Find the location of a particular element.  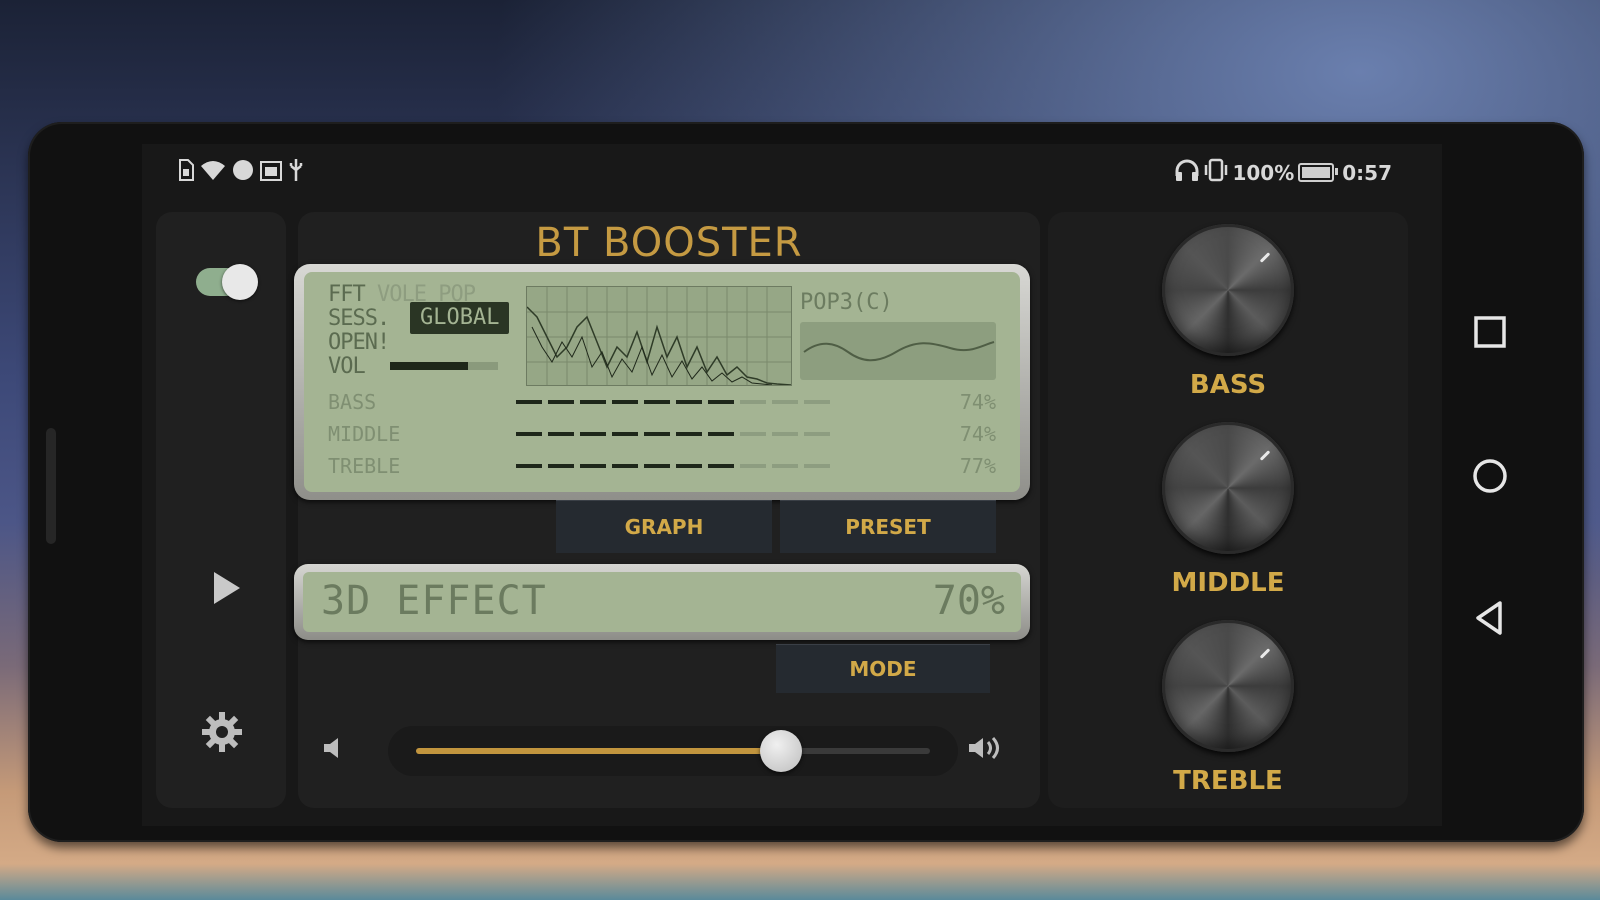

treble-knob-group: TREBLE is located at coordinates (1228, 708).